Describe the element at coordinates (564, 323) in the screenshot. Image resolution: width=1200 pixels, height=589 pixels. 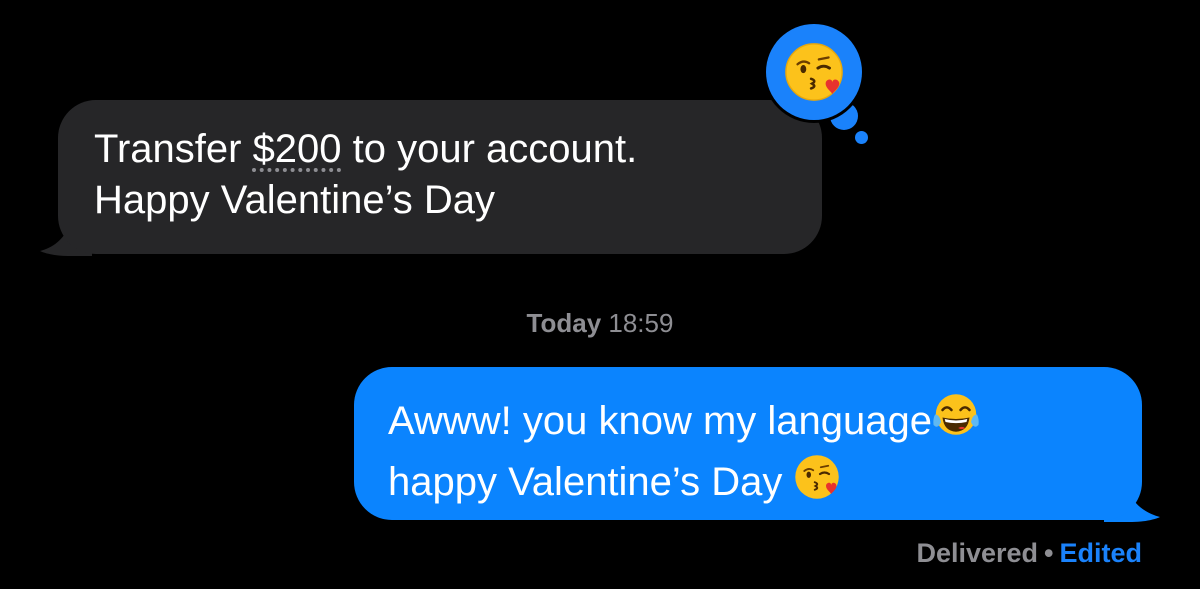
I see `timestamp-day: Today` at that location.